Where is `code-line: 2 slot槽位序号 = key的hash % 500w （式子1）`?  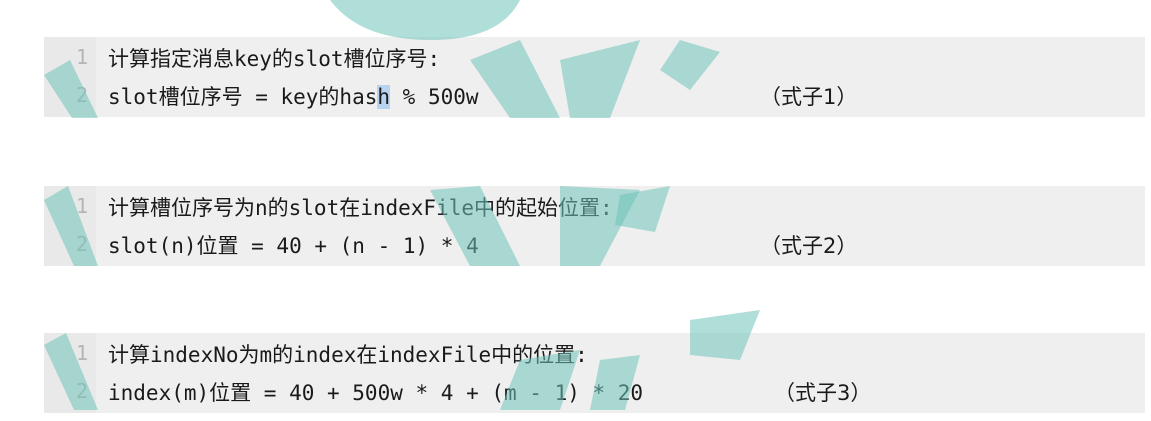 code-line: 2 slot槽位序号 = key的hash % 500w （式子1） is located at coordinates (594, 96).